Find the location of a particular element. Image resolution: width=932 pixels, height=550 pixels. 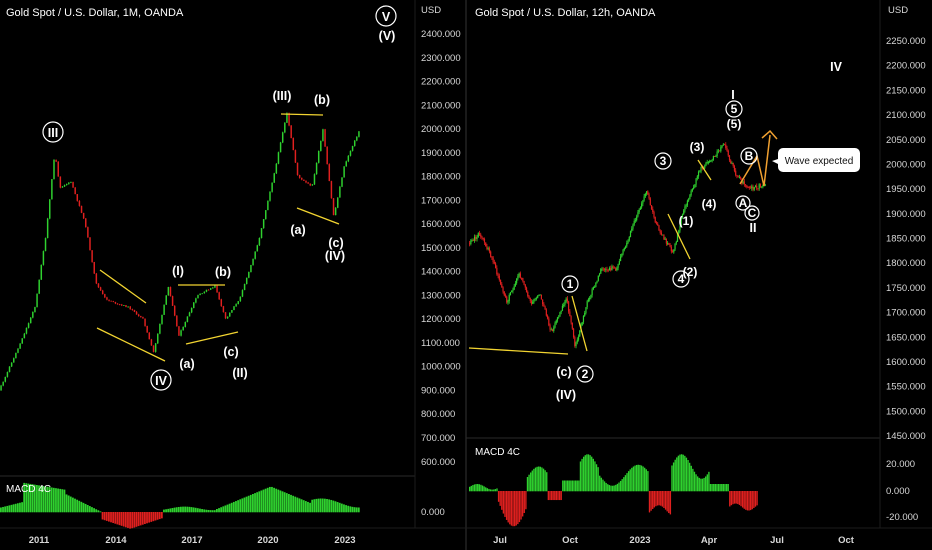

left-price-tick: 1300.000 is located at coordinates (441, 295).